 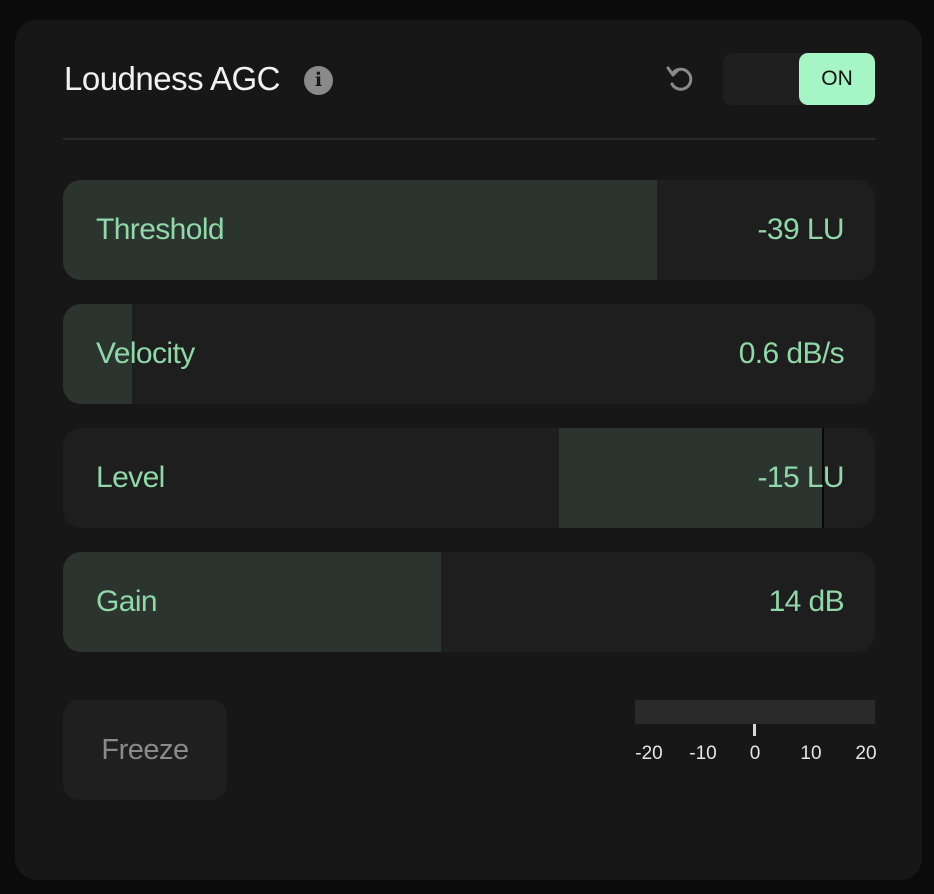 I want to click on header-divider, so click(x=469, y=139).